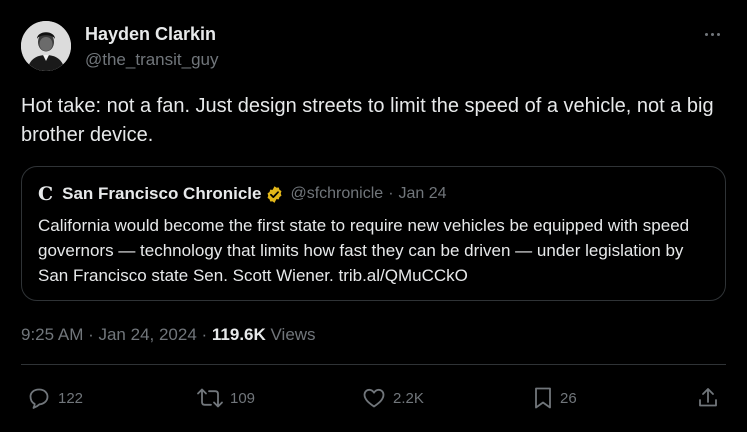 This screenshot has height=432, width=747. Describe the element at coordinates (408, 398) in the screenshot. I see `like-count: 2.2K` at that location.